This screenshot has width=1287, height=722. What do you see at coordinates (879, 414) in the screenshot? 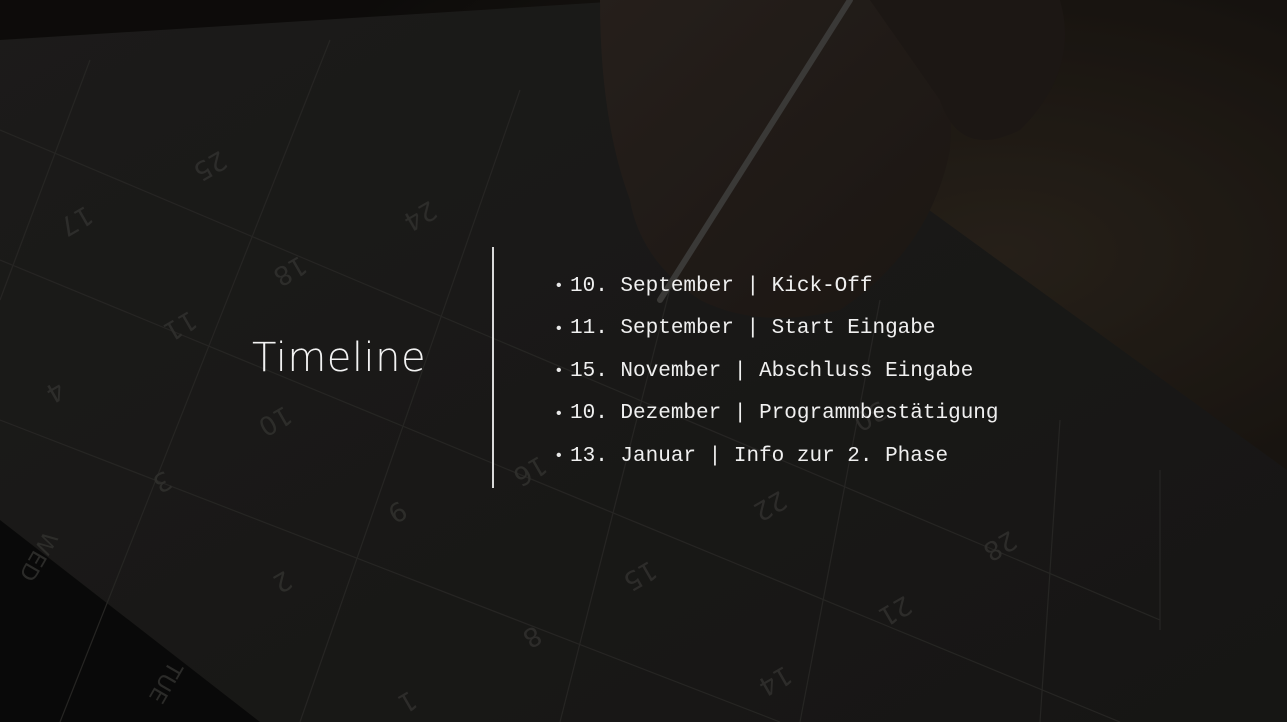
I see `timeline-label: Programmbestätigung` at bounding box center [879, 414].